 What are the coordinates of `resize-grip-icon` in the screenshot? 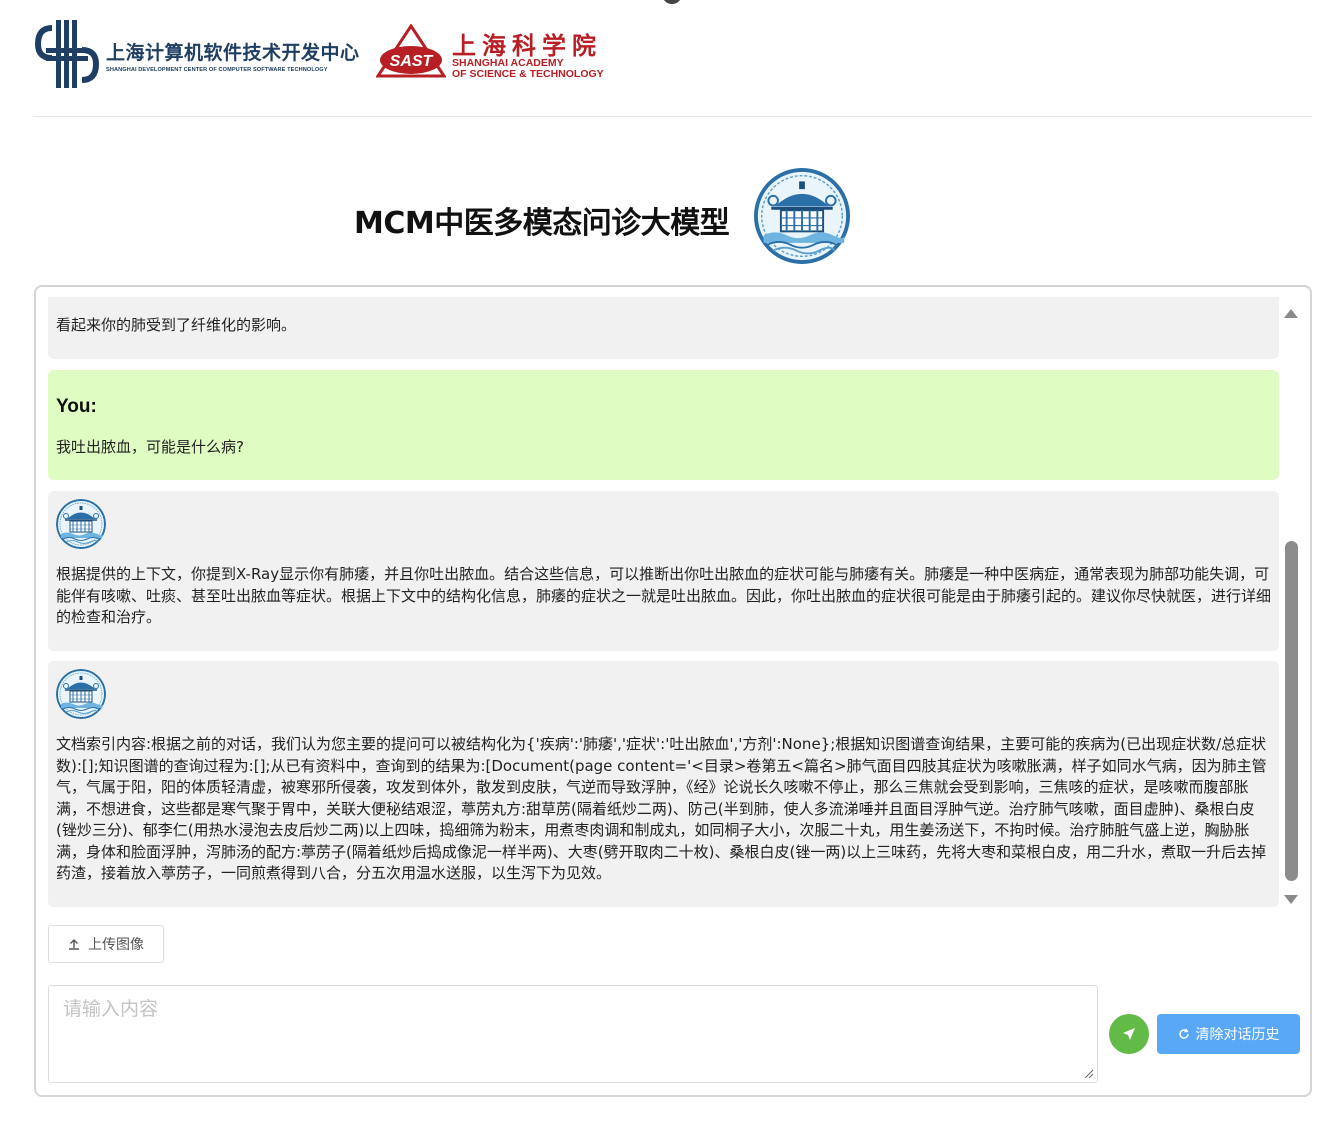 It's located at (1089, 1074).